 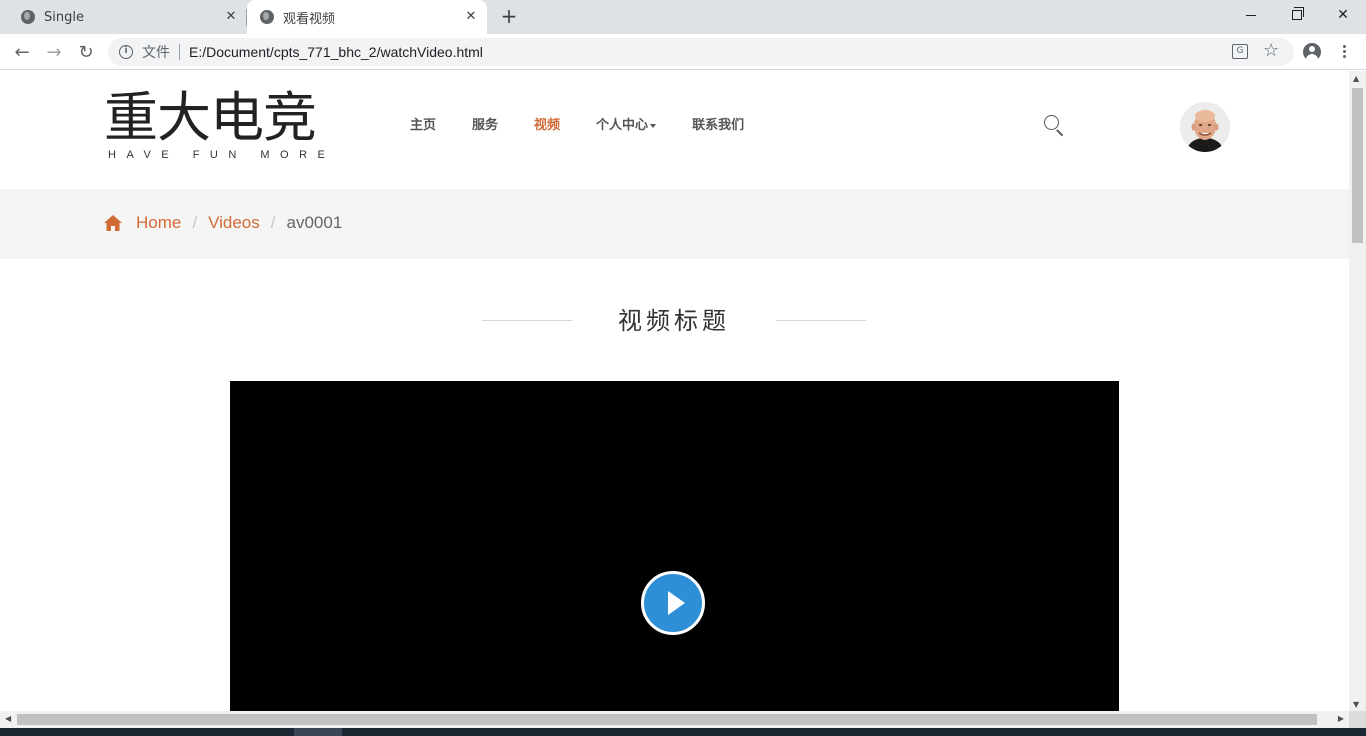 I want to click on breadcrumb-current: av0001, so click(x=314, y=222).